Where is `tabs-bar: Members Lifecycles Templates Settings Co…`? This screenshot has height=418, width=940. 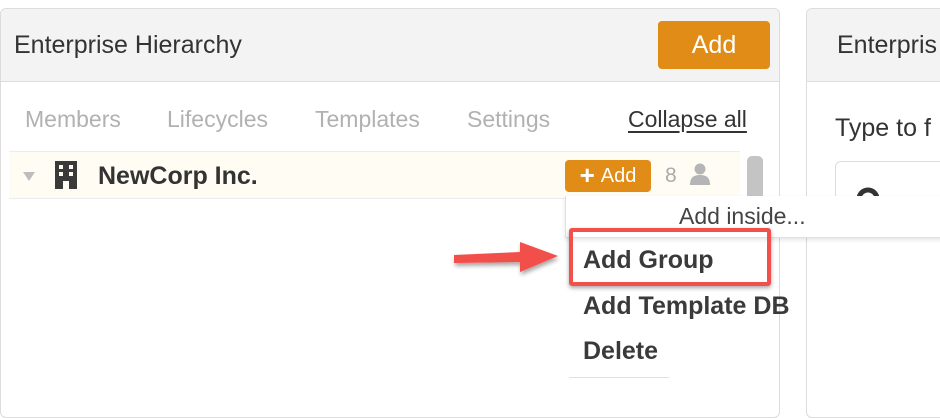 tabs-bar: Members Lifecycles Templates Settings Co… is located at coordinates (390, 121).